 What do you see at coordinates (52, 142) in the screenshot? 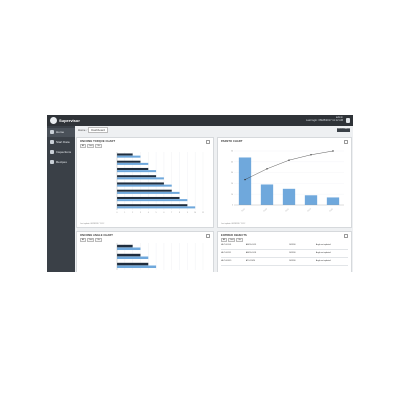
I see `data-icon` at bounding box center [52, 142].